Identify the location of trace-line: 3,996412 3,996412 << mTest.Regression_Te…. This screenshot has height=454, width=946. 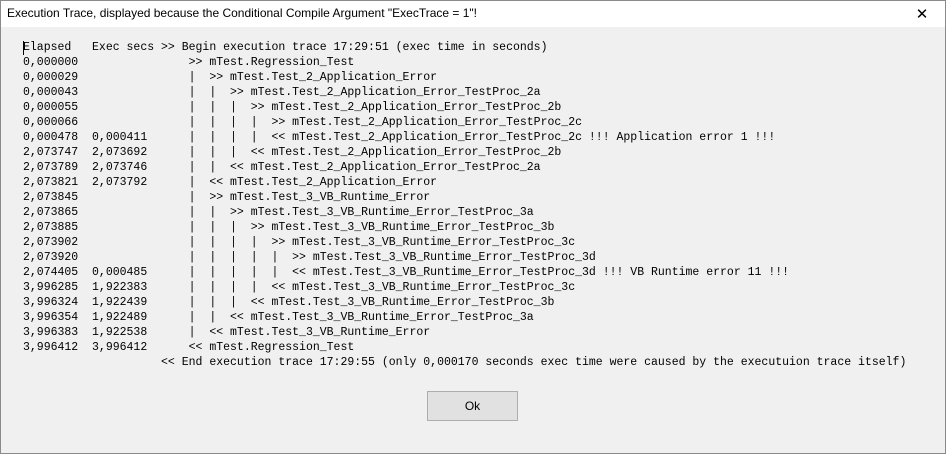
(189, 347).